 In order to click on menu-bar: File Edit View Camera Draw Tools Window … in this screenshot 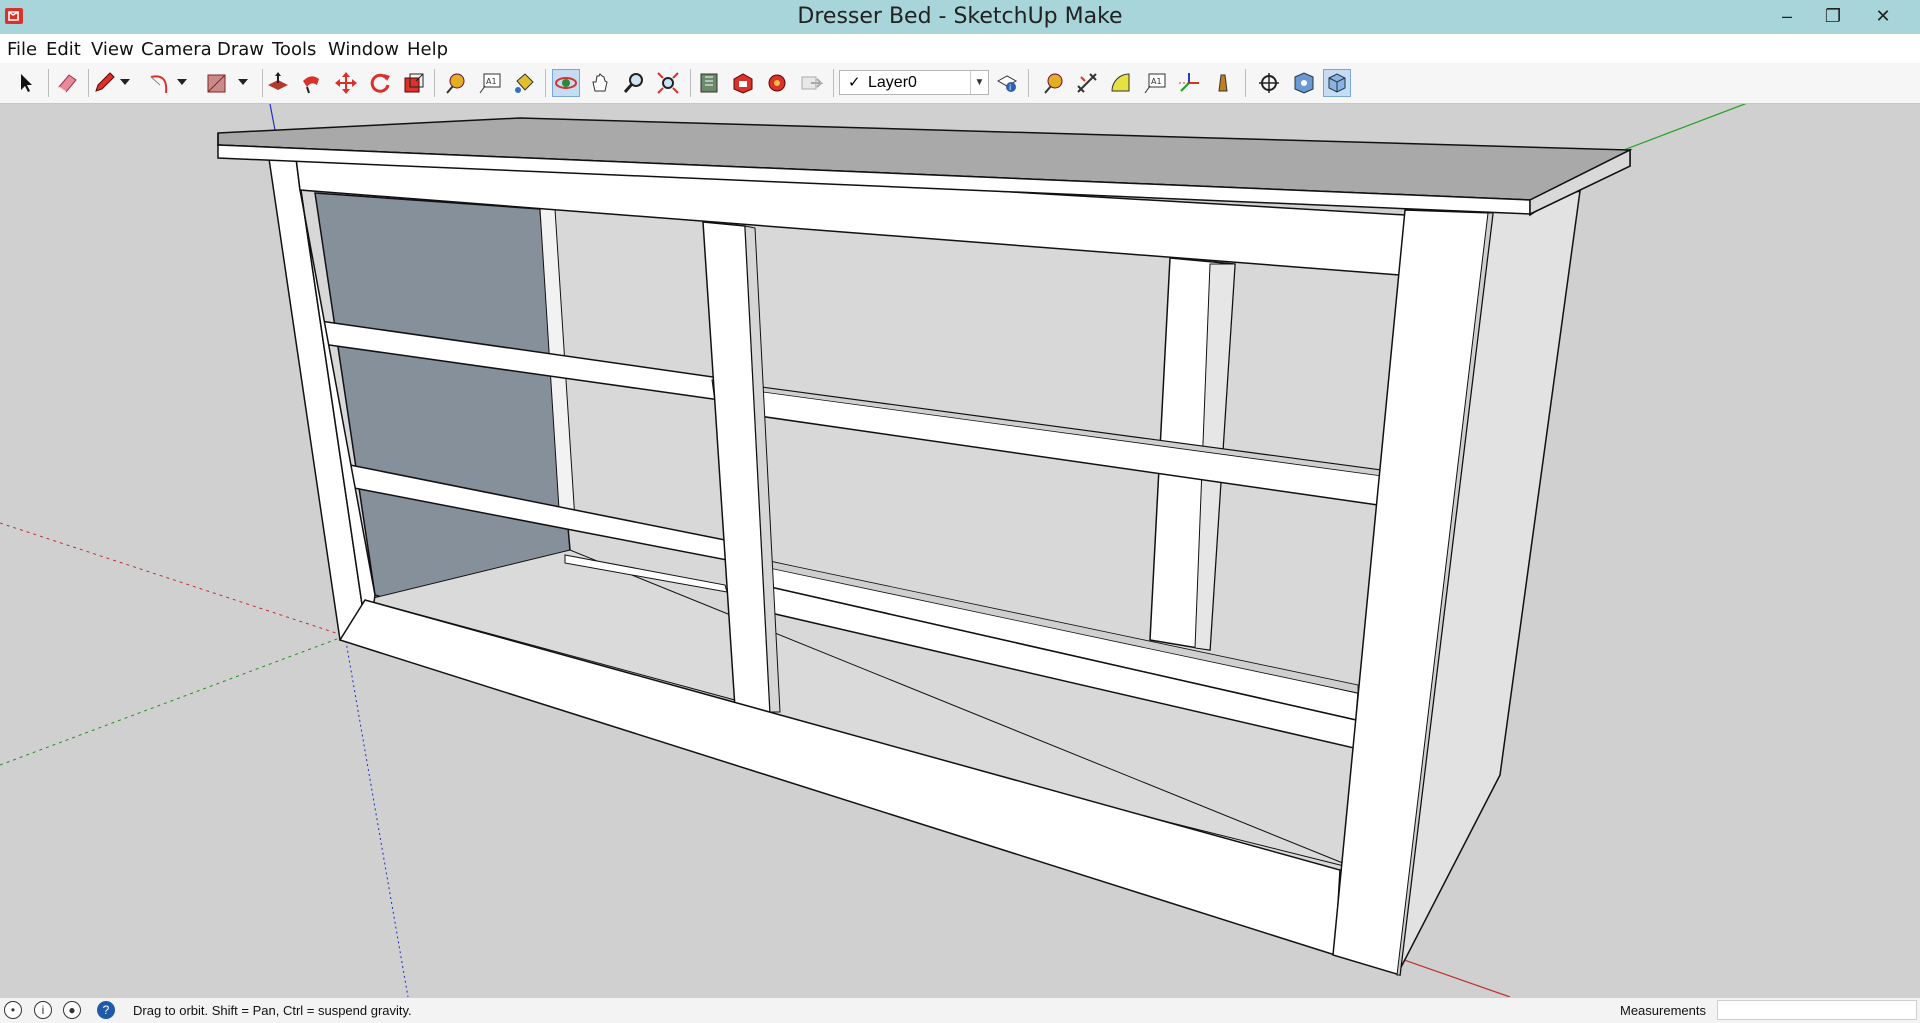, I will do `click(960, 48)`.